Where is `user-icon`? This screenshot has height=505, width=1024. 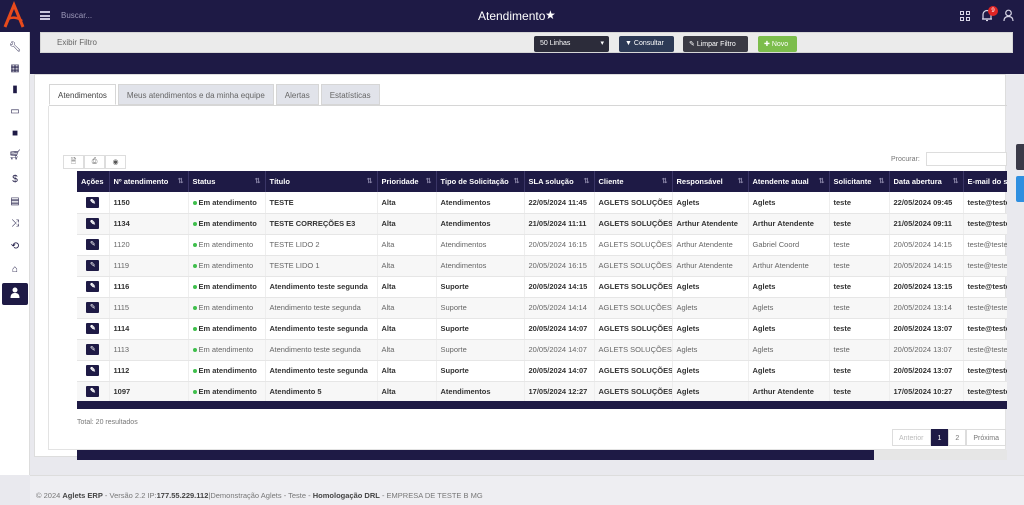 user-icon is located at coordinates (15, 294).